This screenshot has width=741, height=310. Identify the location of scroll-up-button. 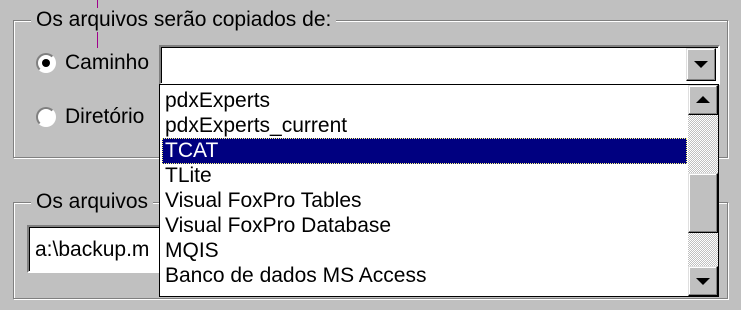
(703, 100).